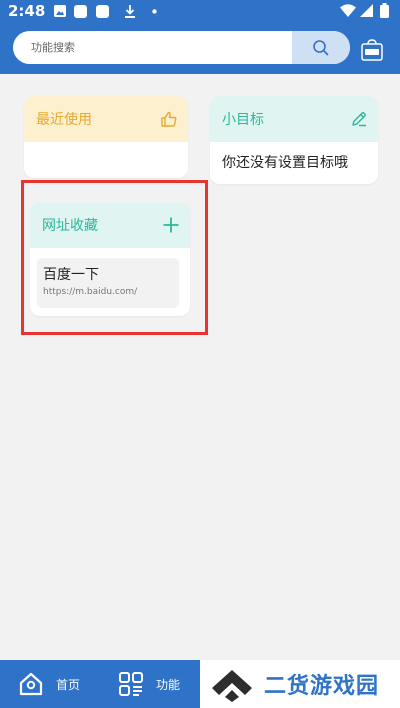 This screenshot has height=708, width=400. What do you see at coordinates (49, 684) in the screenshot?
I see `nav-item-home: 首页` at bounding box center [49, 684].